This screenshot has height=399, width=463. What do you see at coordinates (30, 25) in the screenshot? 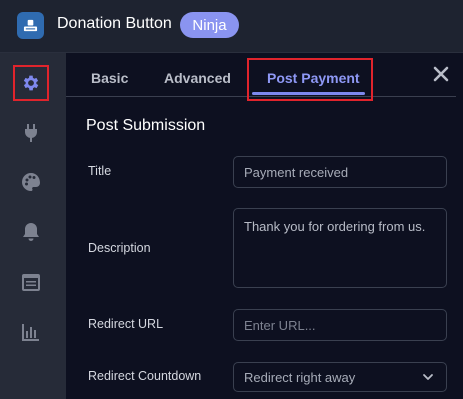
I see `app-logo-icon` at bounding box center [30, 25].